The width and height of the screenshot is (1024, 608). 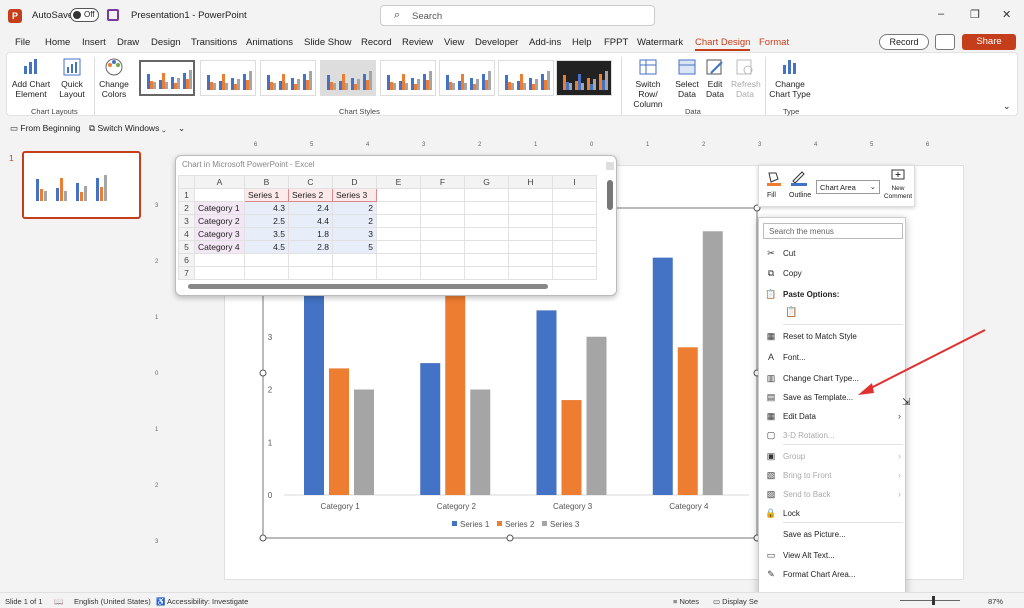 What do you see at coordinates (833, 513) in the screenshot?
I see `menu-item-lock: 🔒 Lock` at bounding box center [833, 513].